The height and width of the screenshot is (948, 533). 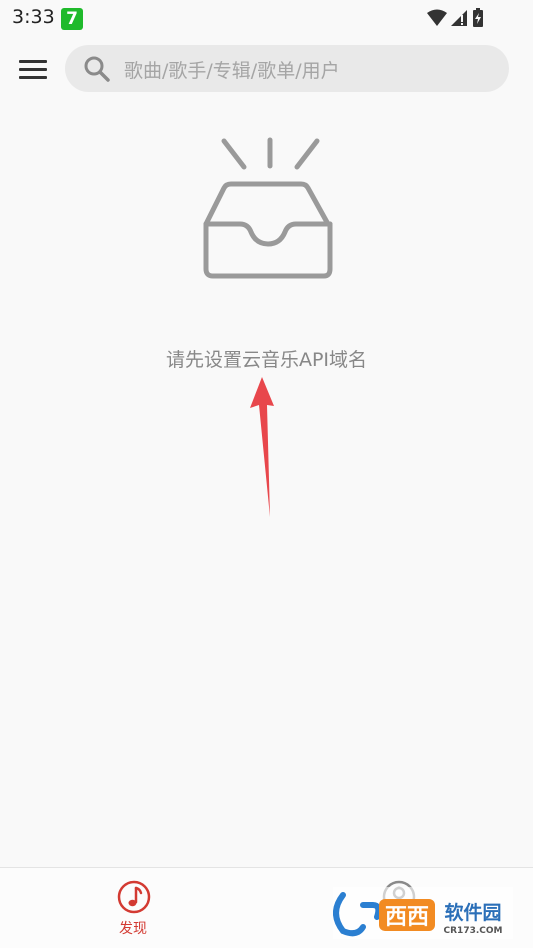 I want to click on status-icons, so click(x=460, y=18).